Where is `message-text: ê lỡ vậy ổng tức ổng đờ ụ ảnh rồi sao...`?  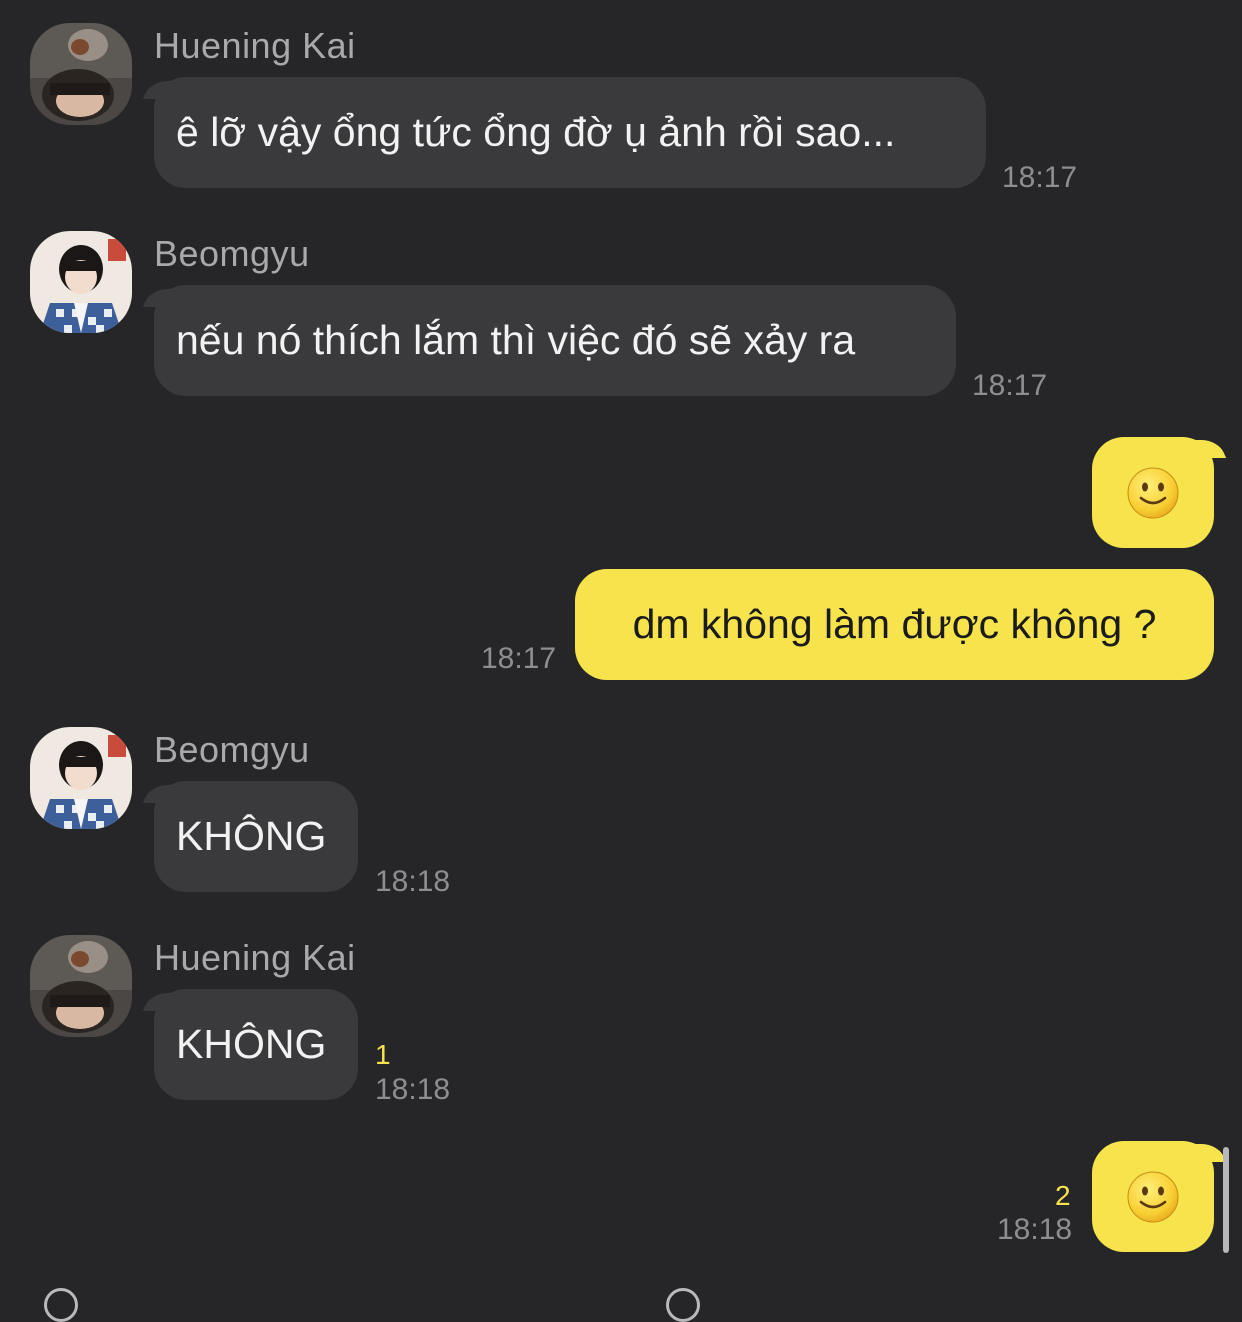 message-text: ê lỡ vậy ổng tức ổng đờ ụ ảnh rồi sao... is located at coordinates (536, 132).